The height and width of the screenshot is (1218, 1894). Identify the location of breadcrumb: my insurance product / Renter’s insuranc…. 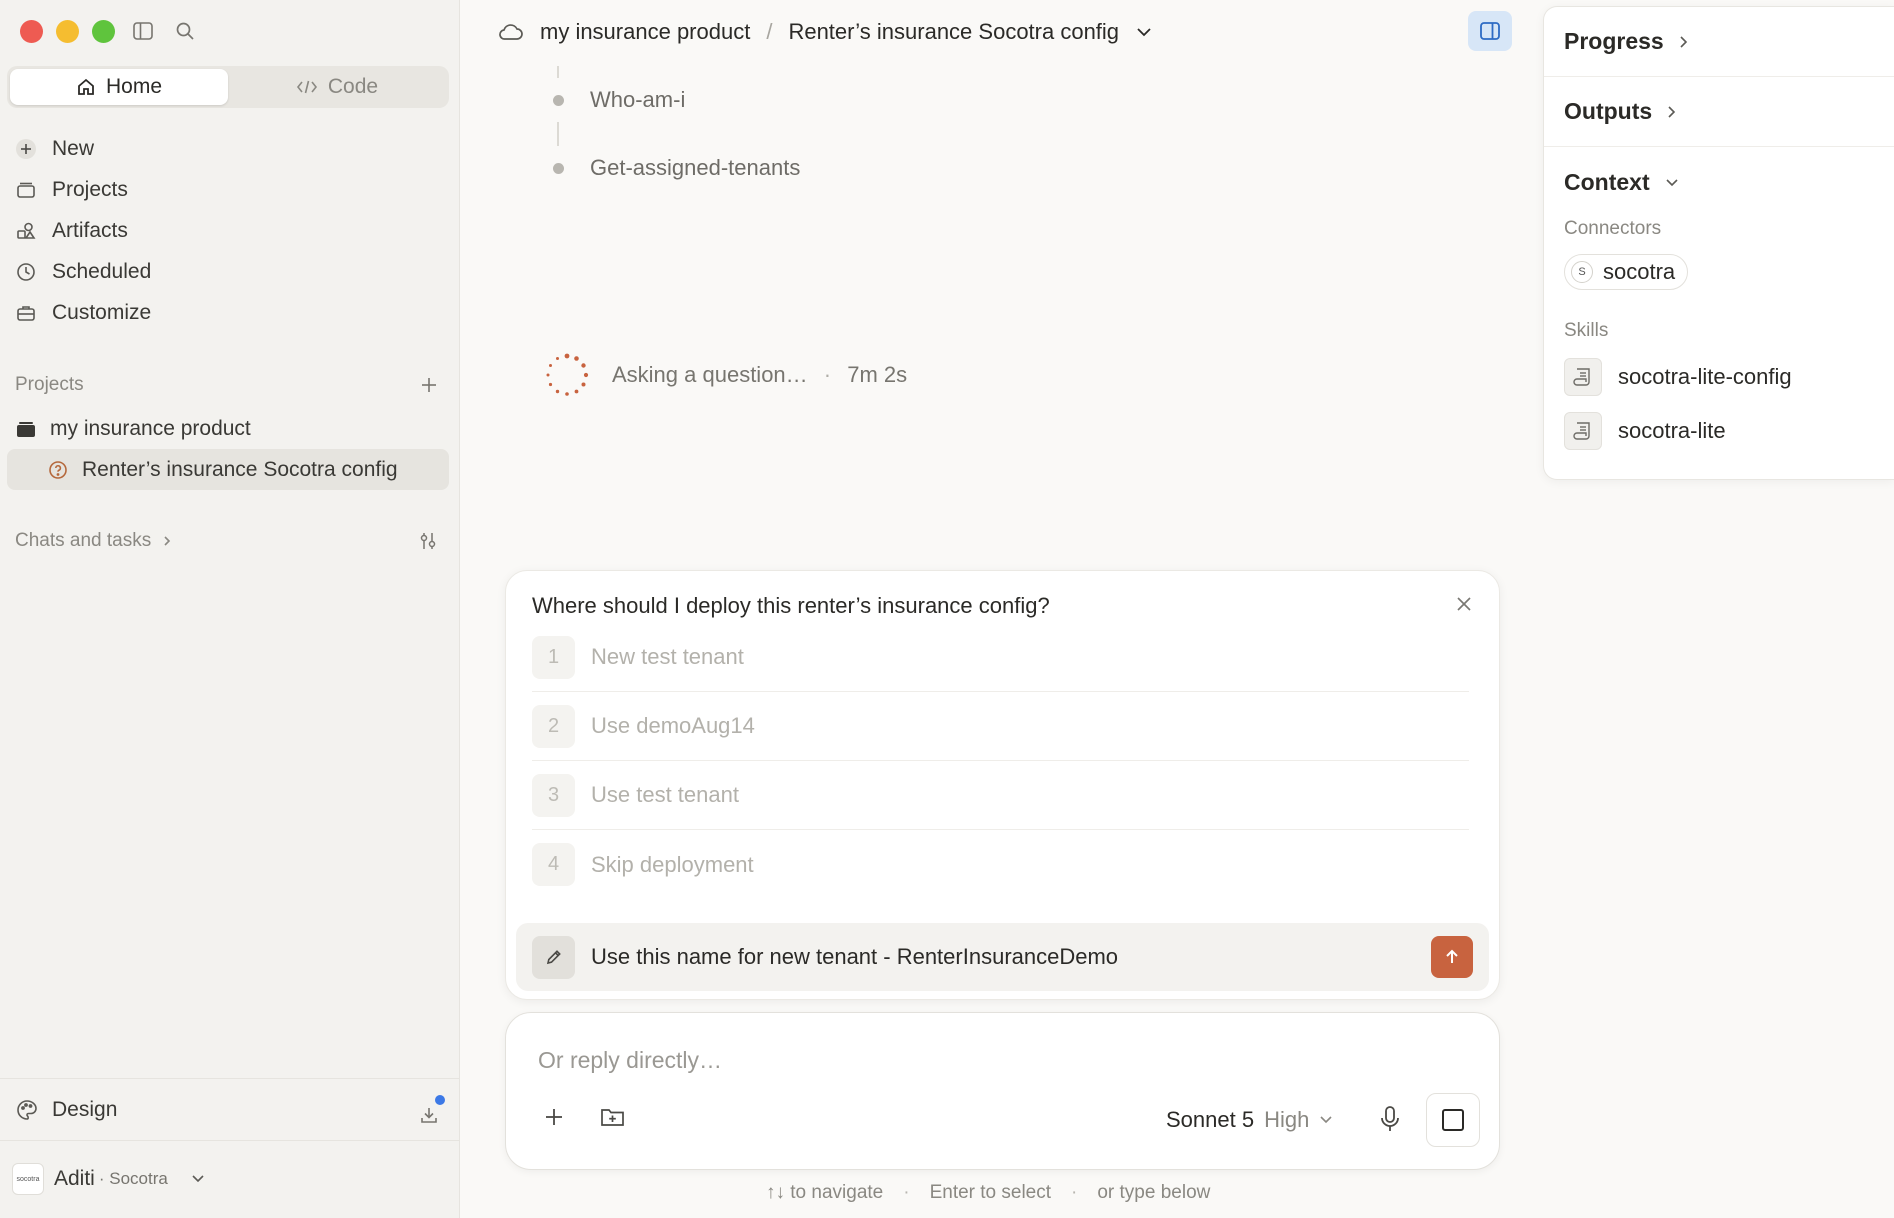
(825, 32).